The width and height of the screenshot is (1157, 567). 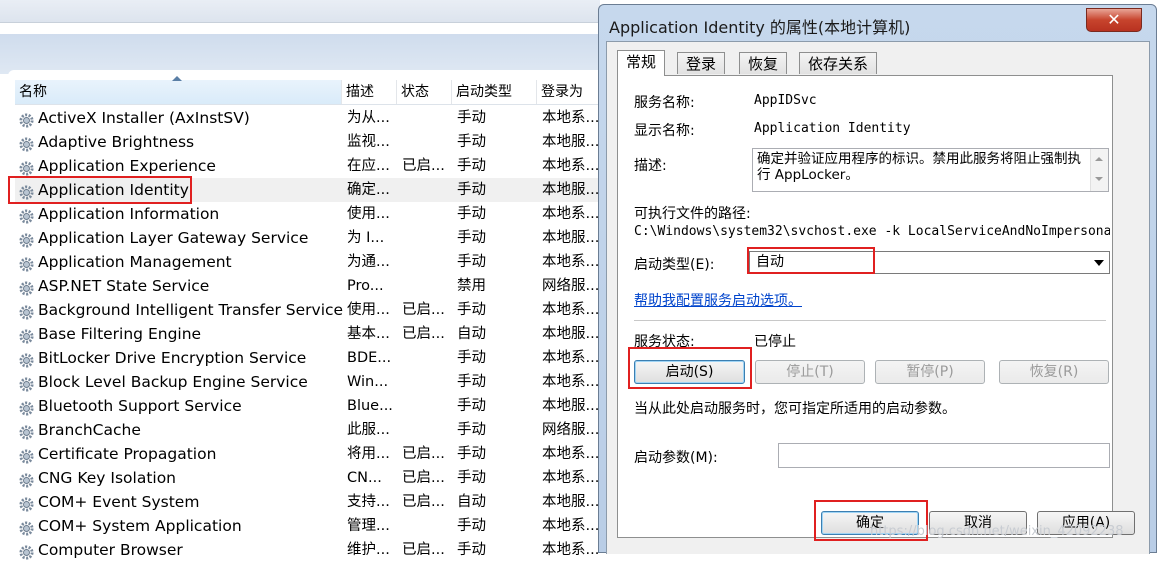 What do you see at coordinates (33, 92) in the screenshot?
I see `column-name-label: 名称` at bounding box center [33, 92].